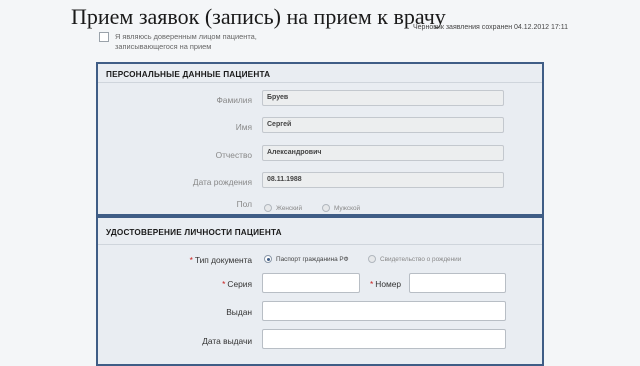 The image size is (640, 366). What do you see at coordinates (194, 232) in the screenshot?
I see `identity-title: УДОСТОВЕРЕНИЕ ЛИЧНОСТИ ПАЦИЕНТА` at bounding box center [194, 232].